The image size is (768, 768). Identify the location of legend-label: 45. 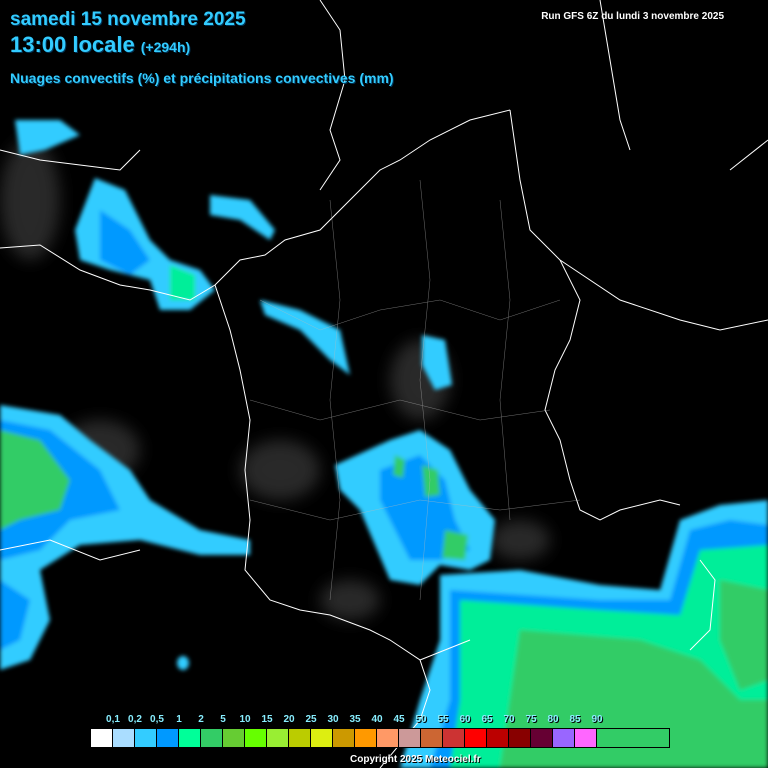
(399, 719).